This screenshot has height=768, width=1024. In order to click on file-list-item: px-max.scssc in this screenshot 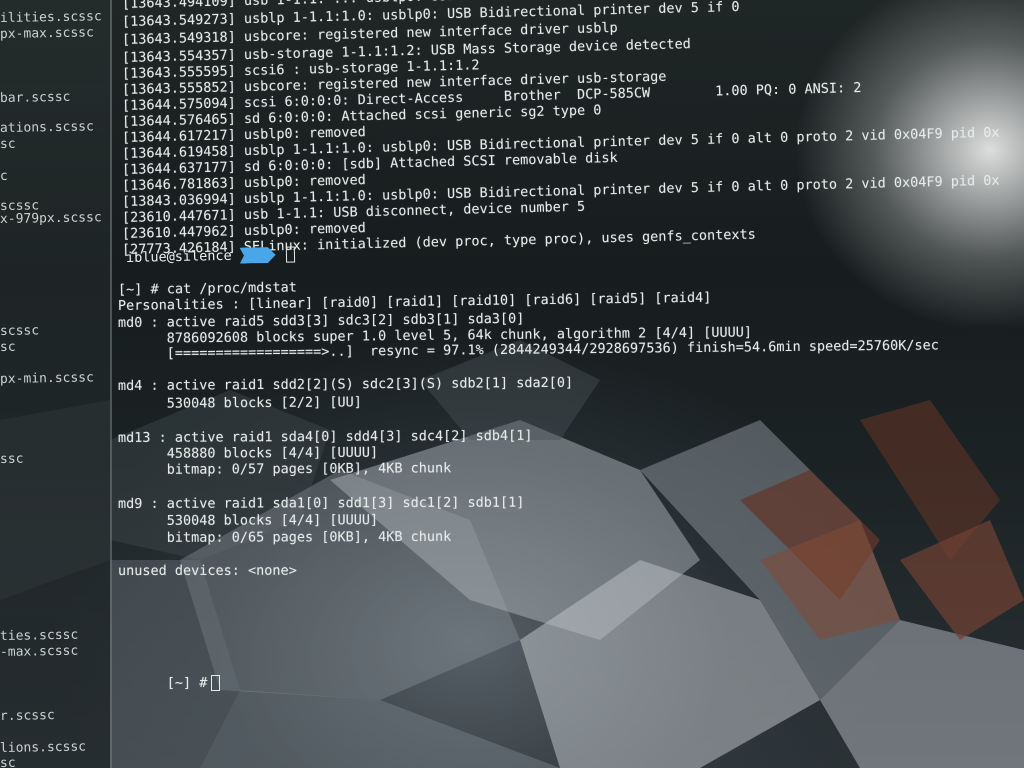, I will do `click(47, 33)`.